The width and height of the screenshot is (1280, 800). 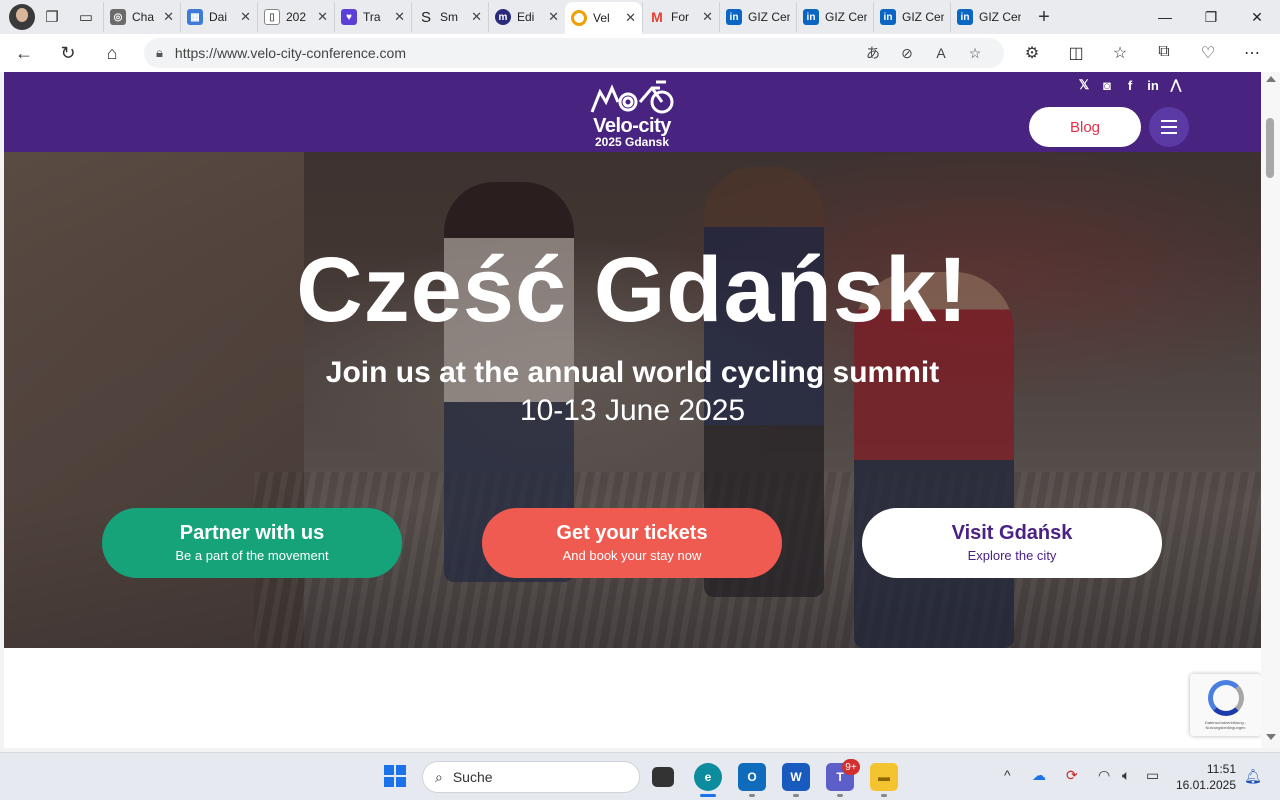 What do you see at coordinates (1208, 53) in the screenshot?
I see `browser-essentials-icon: ♡` at bounding box center [1208, 53].